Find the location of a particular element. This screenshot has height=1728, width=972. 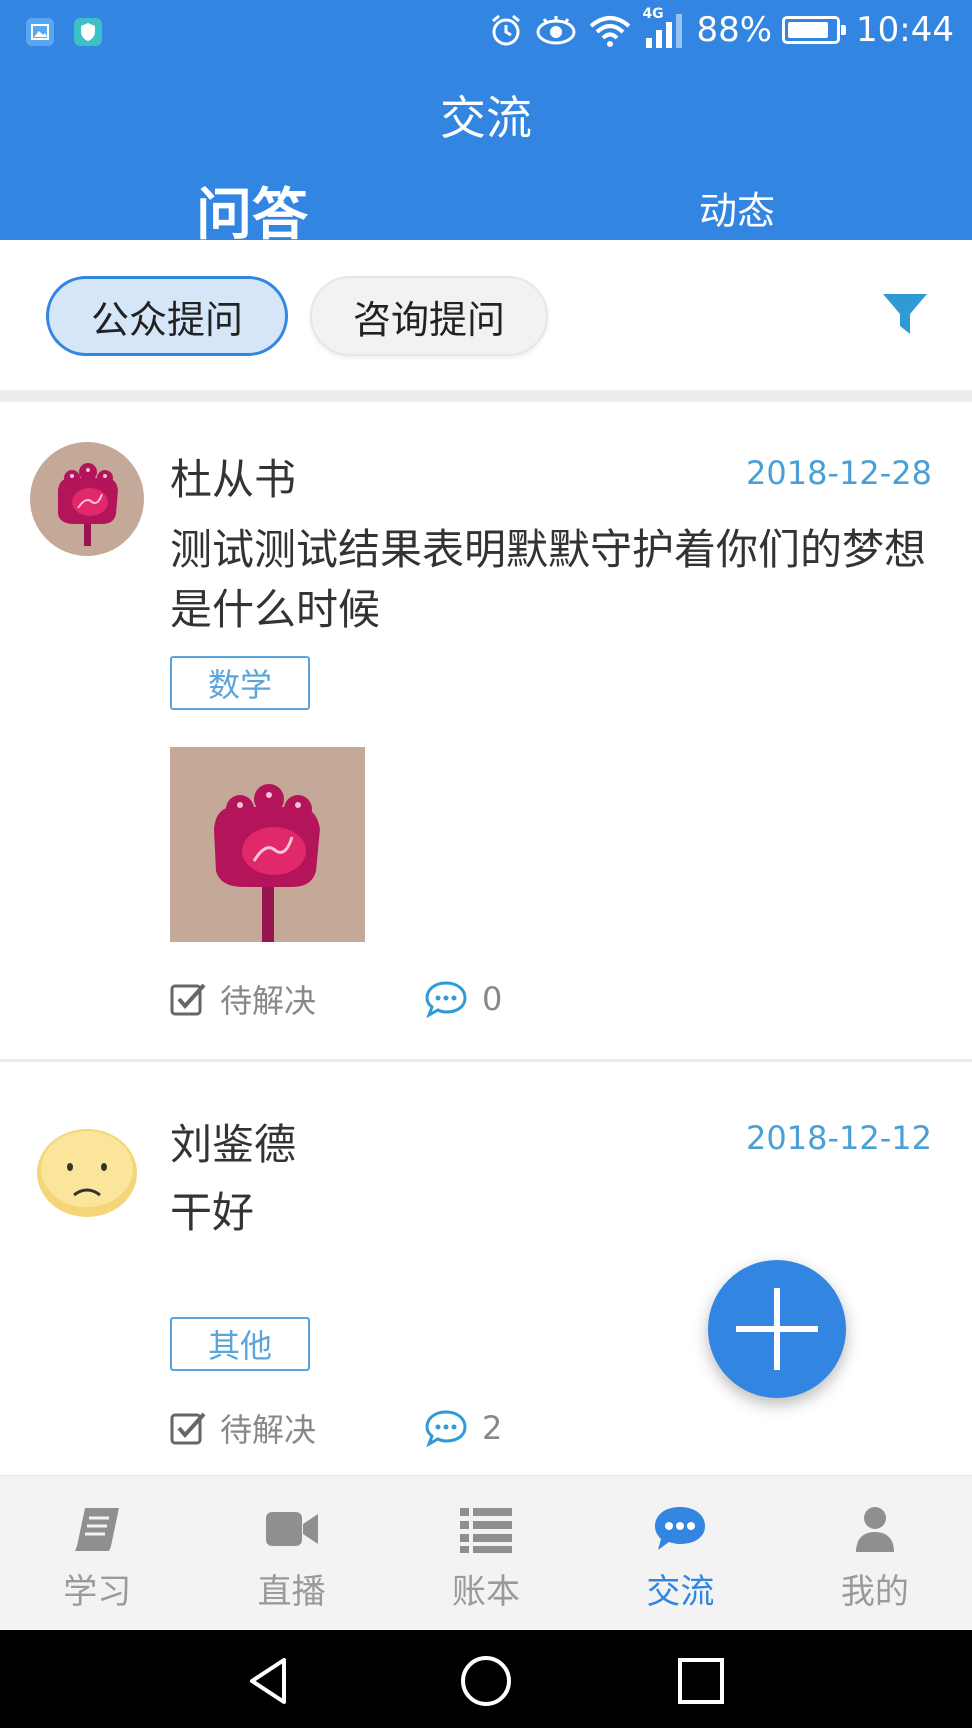

page-title: 交流 is located at coordinates (486, 118).